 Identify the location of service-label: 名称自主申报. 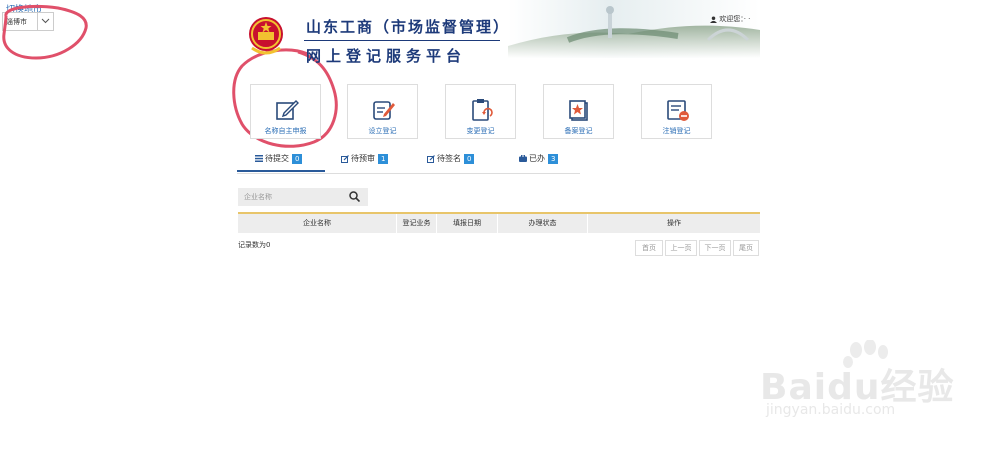
(285, 131).